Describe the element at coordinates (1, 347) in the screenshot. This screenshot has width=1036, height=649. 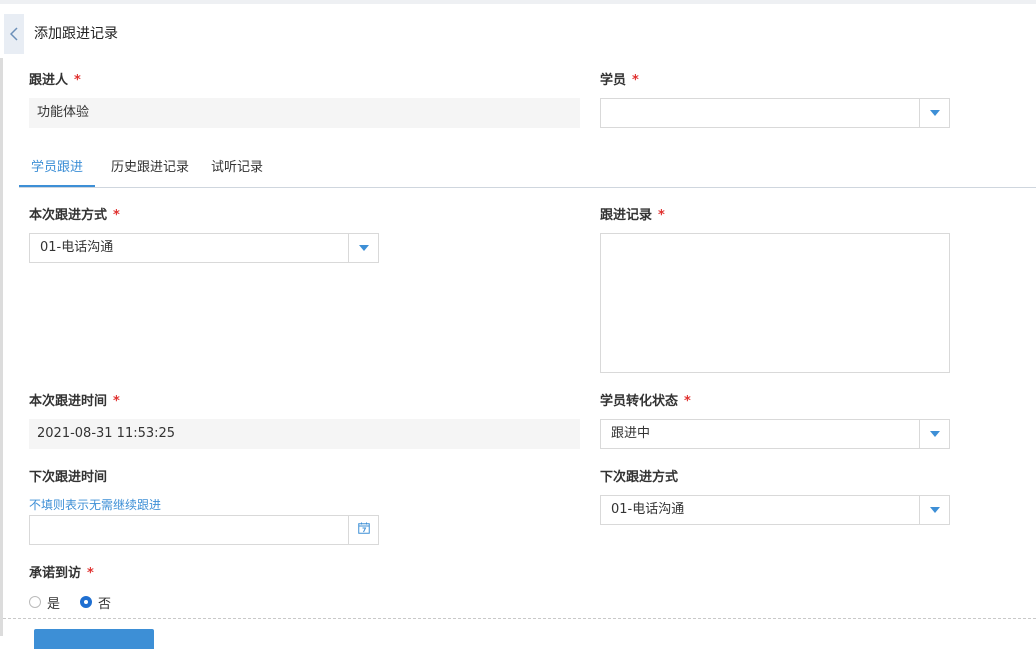
I see `left-rail` at that location.